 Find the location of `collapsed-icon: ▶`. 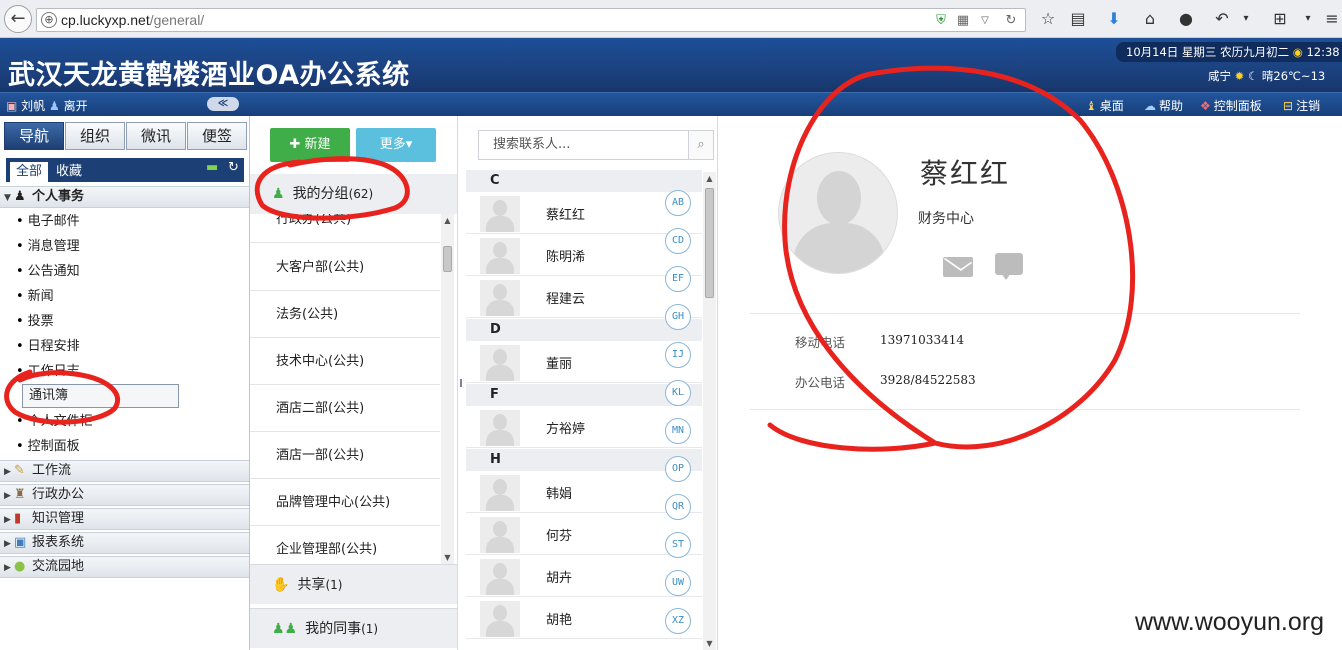

collapsed-icon: ▶ is located at coordinates (7, 496).